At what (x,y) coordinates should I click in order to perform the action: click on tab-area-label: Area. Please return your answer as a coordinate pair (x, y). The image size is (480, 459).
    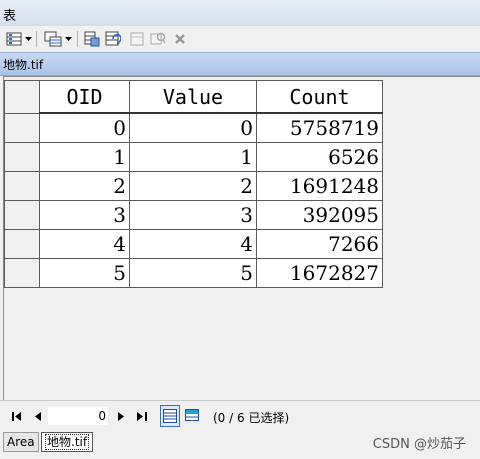
    Looking at the image, I should click on (21, 442).